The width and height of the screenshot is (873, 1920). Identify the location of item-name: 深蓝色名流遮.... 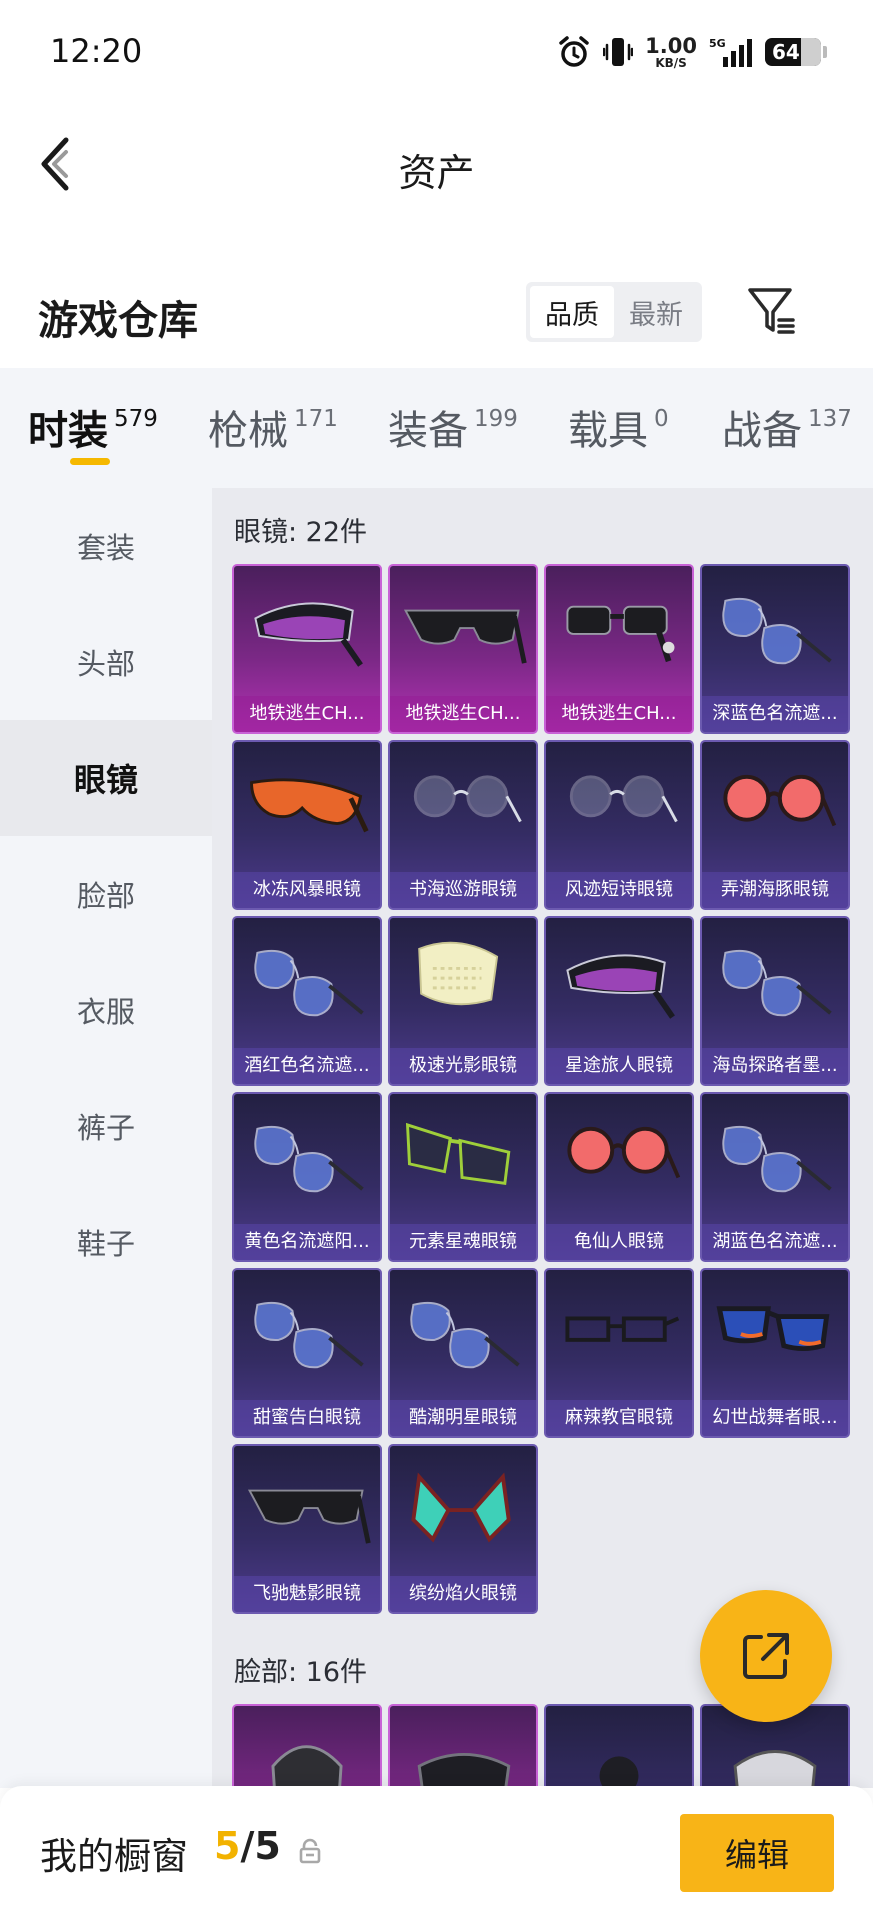
(775, 714).